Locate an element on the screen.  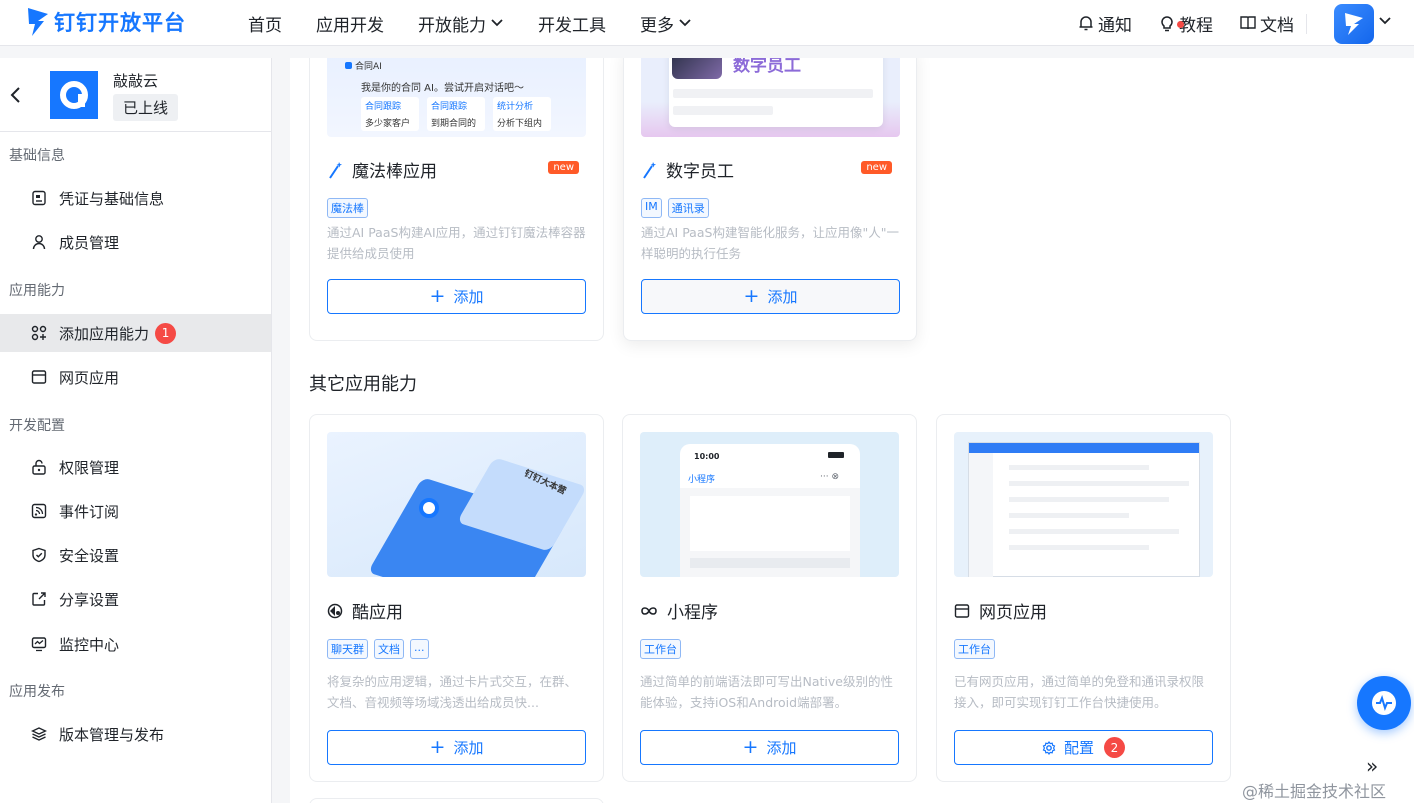
sidebar-item-label: 凭证与基础信息 is located at coordinates (112, 198).